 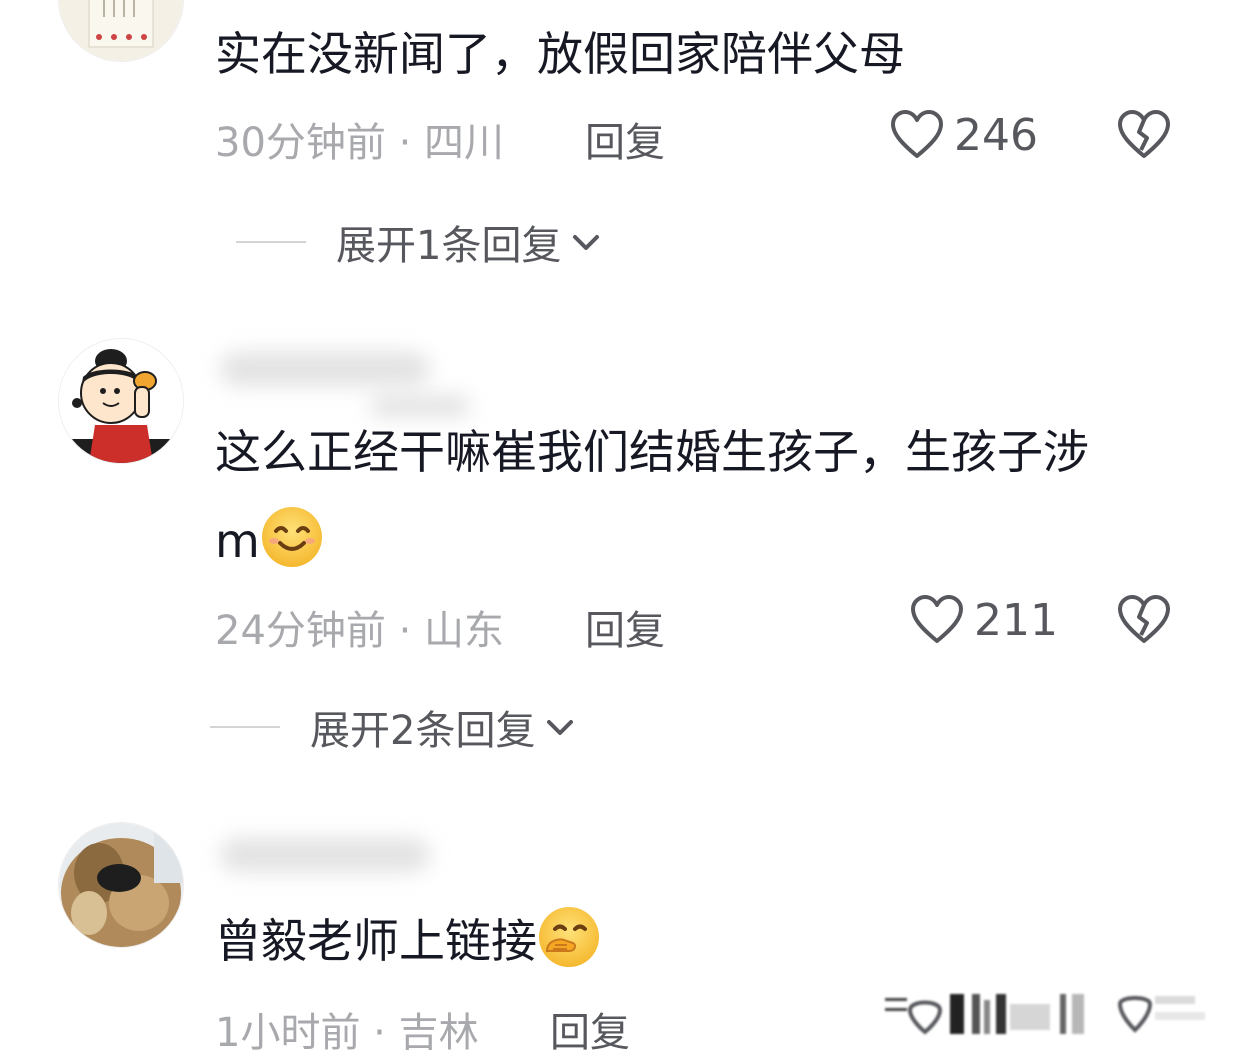 I want to click on comment-text-fragment: 曾毅老师上链接, so click(x=376, y=941).